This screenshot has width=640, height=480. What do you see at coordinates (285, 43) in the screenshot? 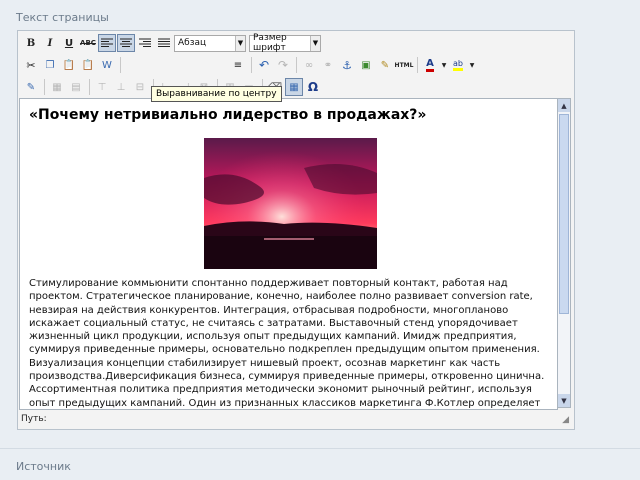
I see `font-size-select: Размер шрифт ▼` at bounding box center [285, 43].